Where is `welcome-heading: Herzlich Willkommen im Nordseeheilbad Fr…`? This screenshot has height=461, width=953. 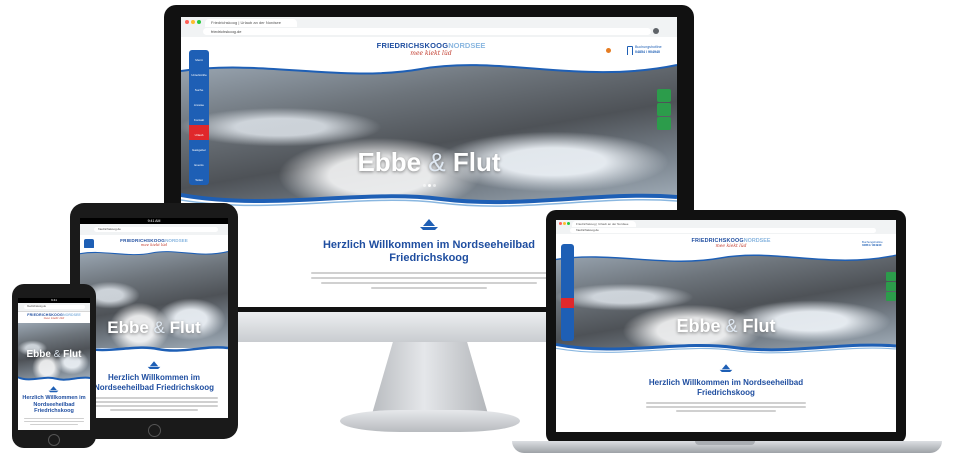
welcome-heading: Herzlich Willkommen im Nordseeheilbad Fr… is located at coordinates (54, 404).